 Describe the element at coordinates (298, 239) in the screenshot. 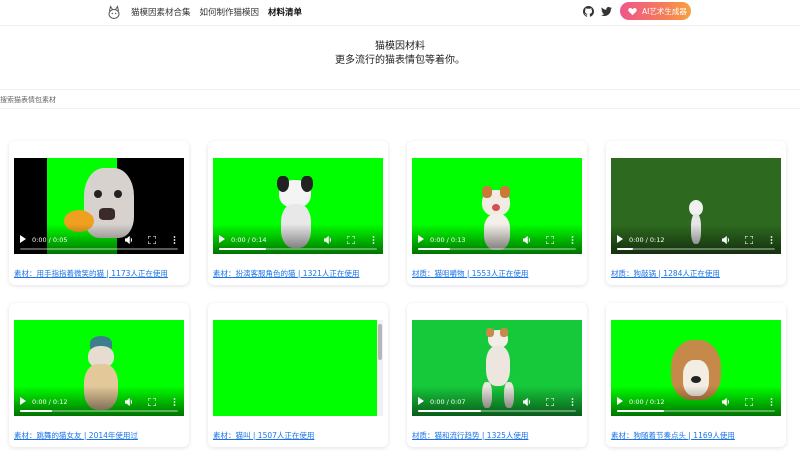

I see `video-controls: 0:00 / 0:14` at that location.